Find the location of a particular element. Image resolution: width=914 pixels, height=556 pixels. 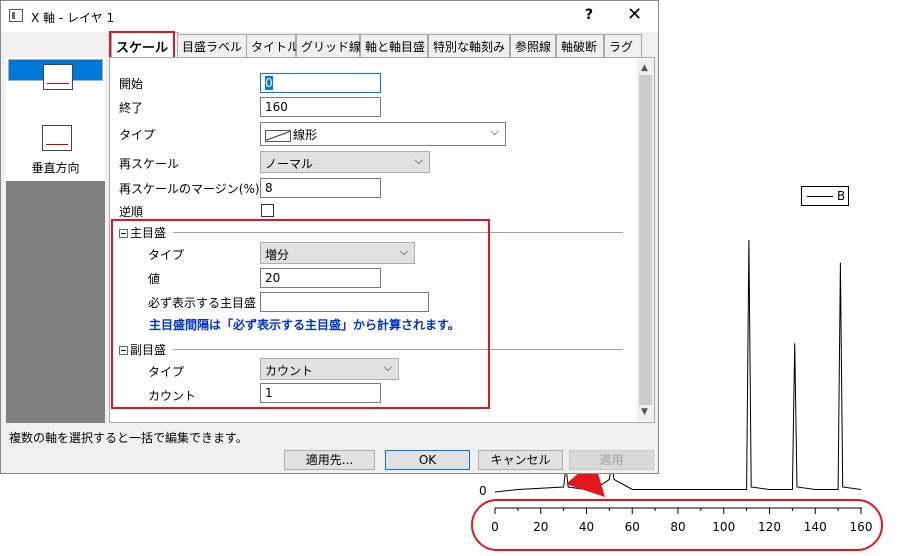

reverse-checkbox is located at coordinates (267, 210).